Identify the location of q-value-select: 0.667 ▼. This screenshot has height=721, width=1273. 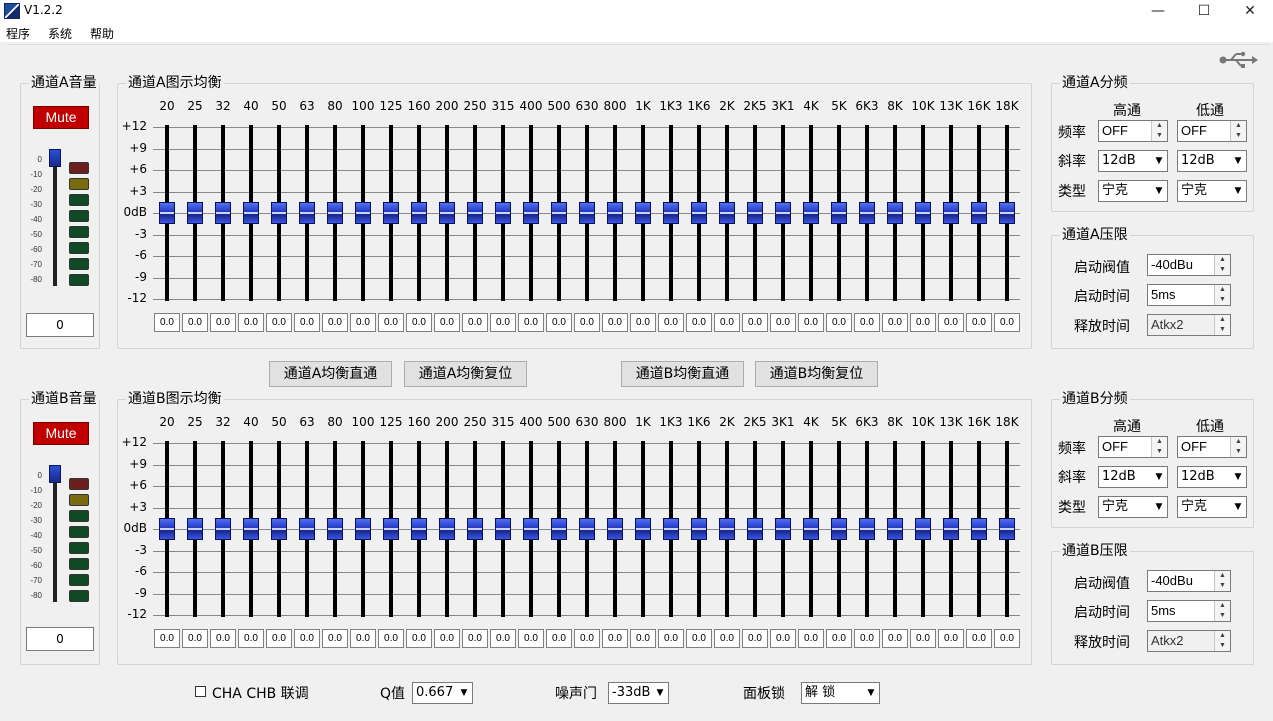
(442, 693).